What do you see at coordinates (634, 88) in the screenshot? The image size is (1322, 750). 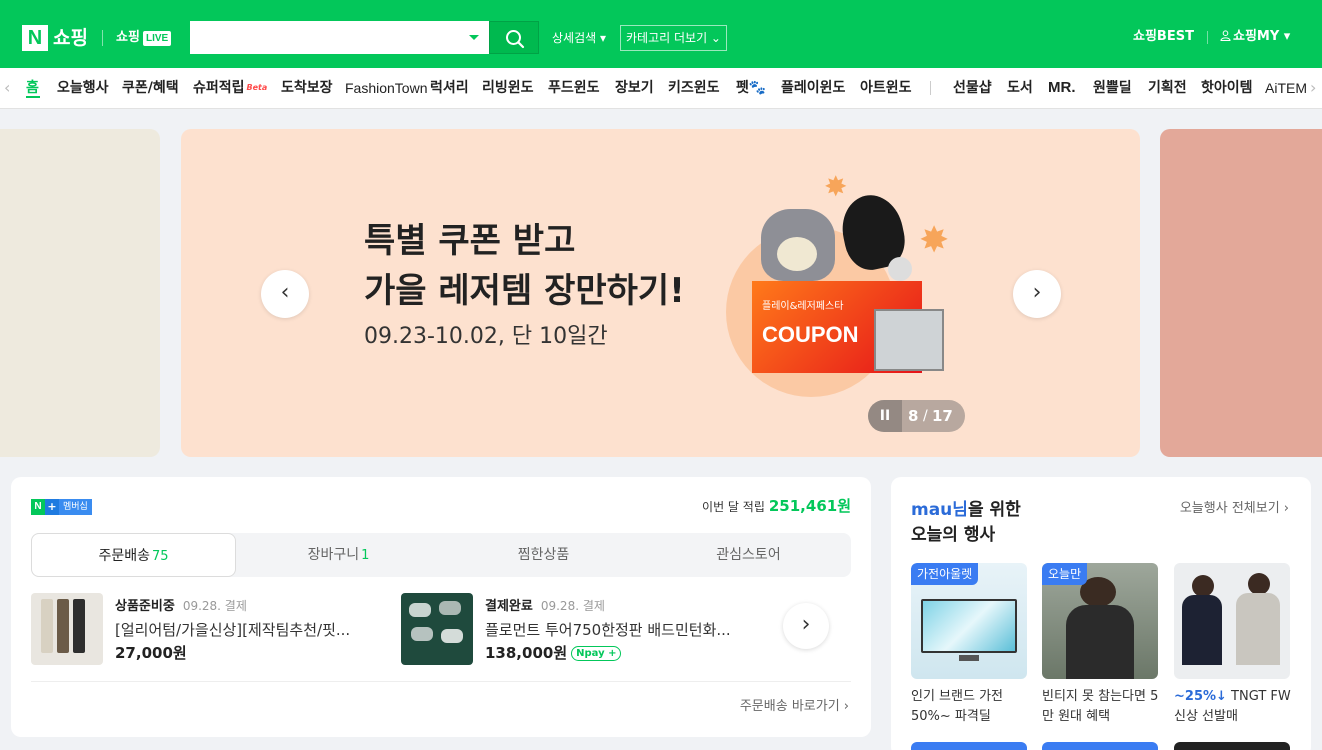 I see `nav-item-grocery: 장보기` at bounding box center [634, 88].